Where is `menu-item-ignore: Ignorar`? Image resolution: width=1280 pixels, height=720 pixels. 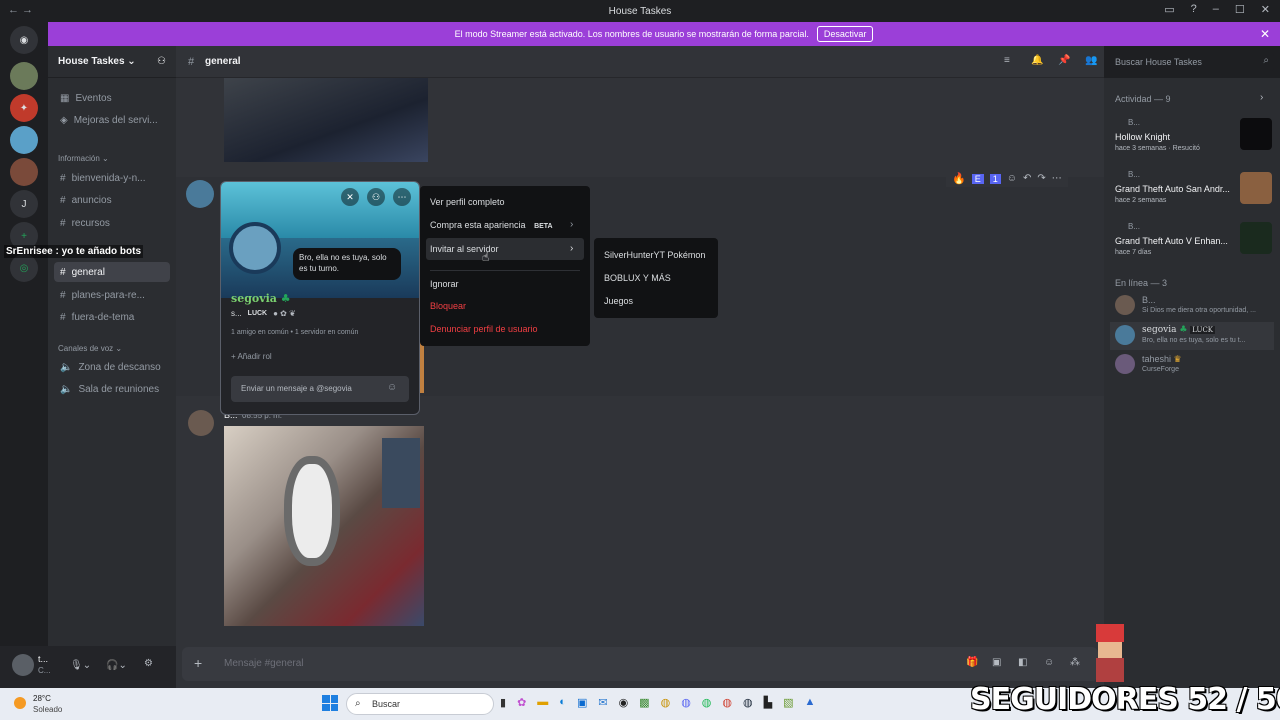
menu-item-ignore: Ignorar is located at coordinates (444, 284).